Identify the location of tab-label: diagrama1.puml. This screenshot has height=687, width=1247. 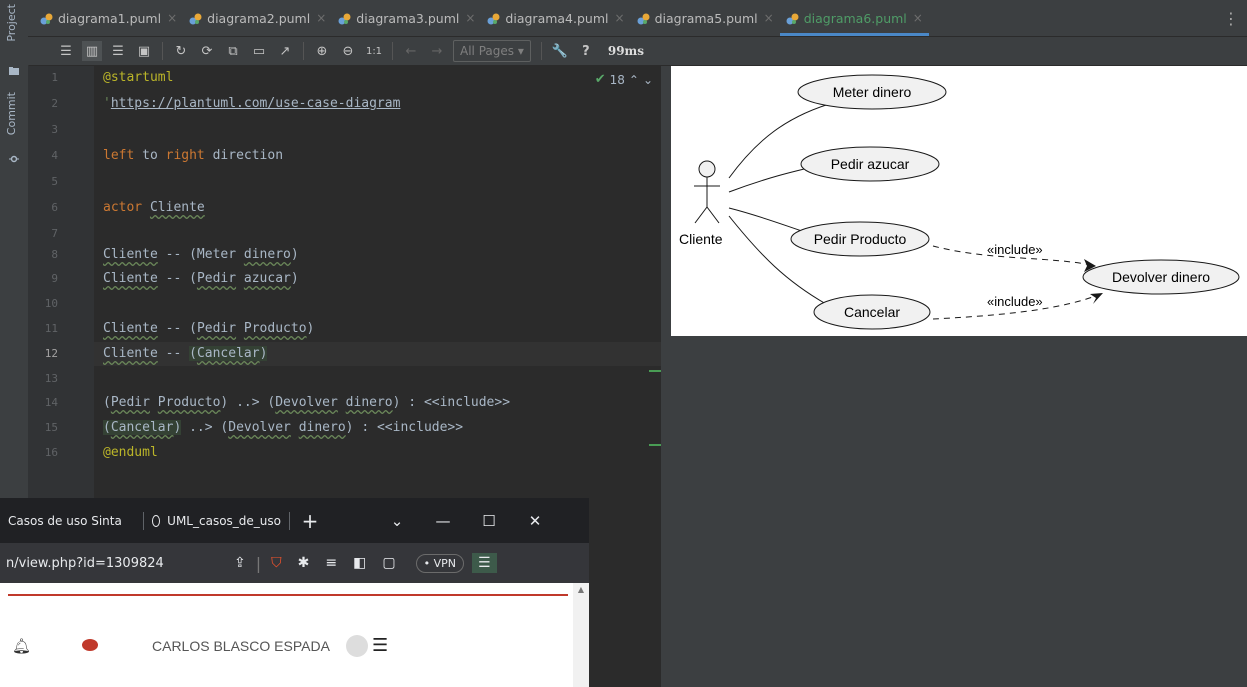
(110, 18).